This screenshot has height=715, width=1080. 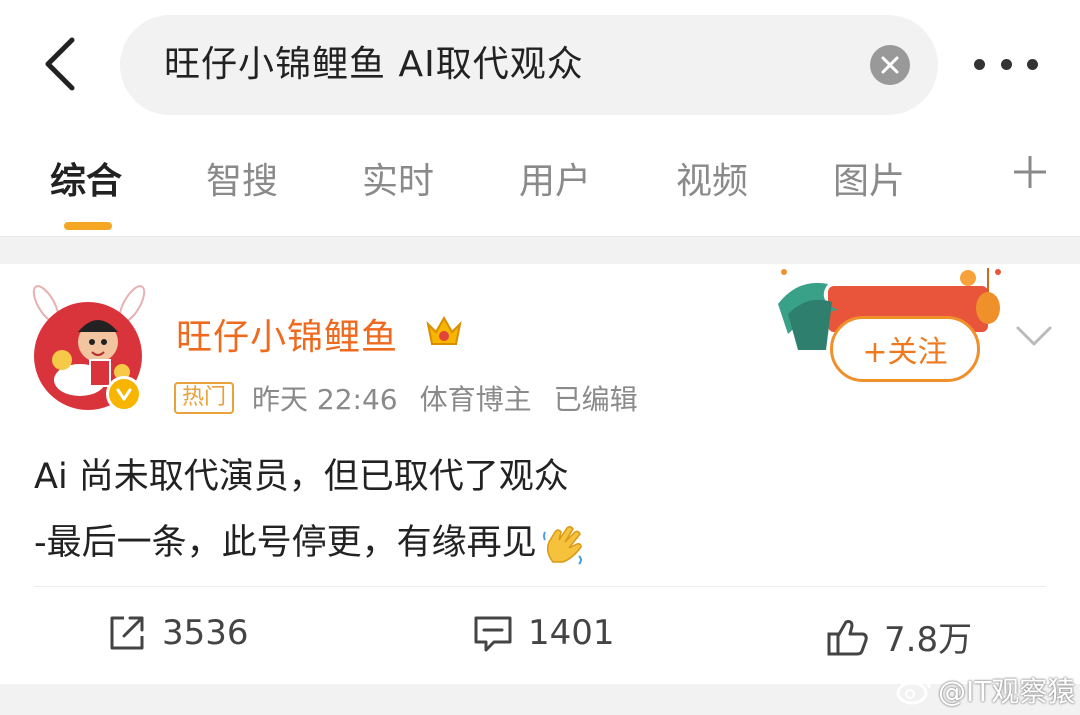 What do you see at coordinates (869, 178) in the screenshot?
I see `tab-images: 图片` at bounding box center [869, 178].